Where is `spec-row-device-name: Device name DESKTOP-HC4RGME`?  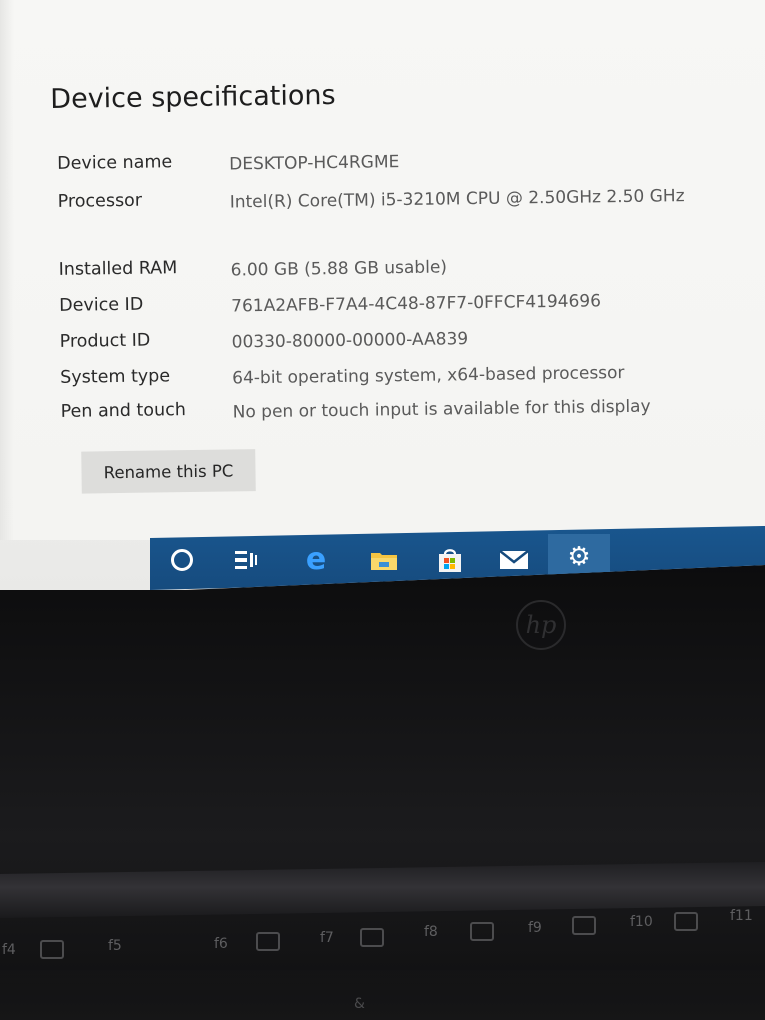 spec-row-device-name: Device name DESKTOP-HC4RGME is located at coordinates (389, 163).